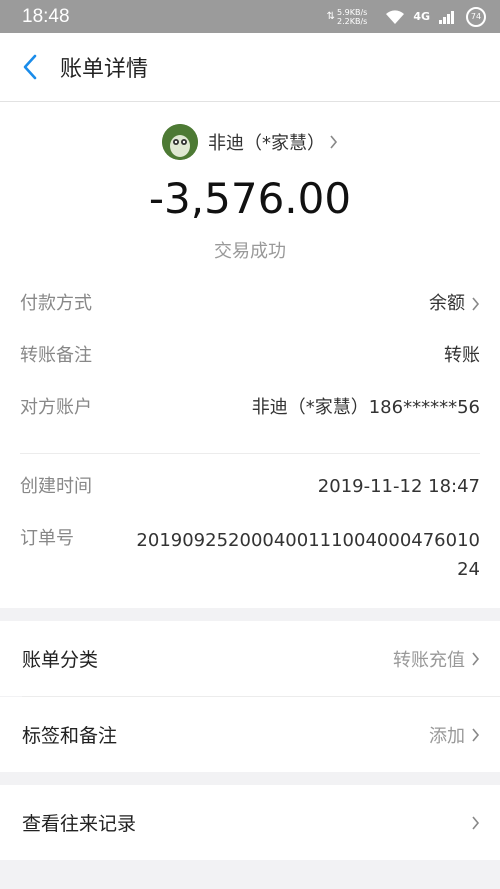 The width and height of the screenshot is (500, 889). What do you see at coordinates (250, 16) in the screenshot?
I see `status-bar: 18:48 ⇅ 5.9KB/s 2.2KB/s 4G 74` at bounding box center [250, 16].